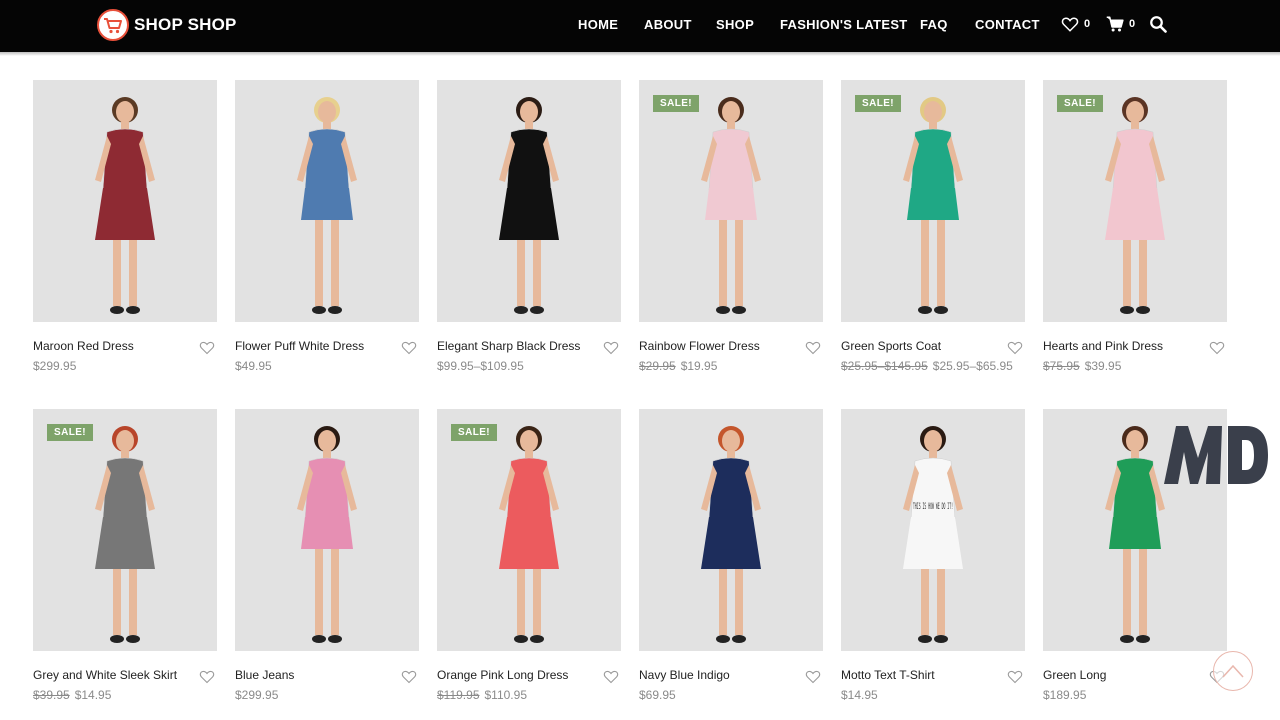 This screenshot has width=1280, height=720. Describe the element at coordinates (185, 24) in the screenshot. I see `brand-name: SHOP SHOP` at that location.